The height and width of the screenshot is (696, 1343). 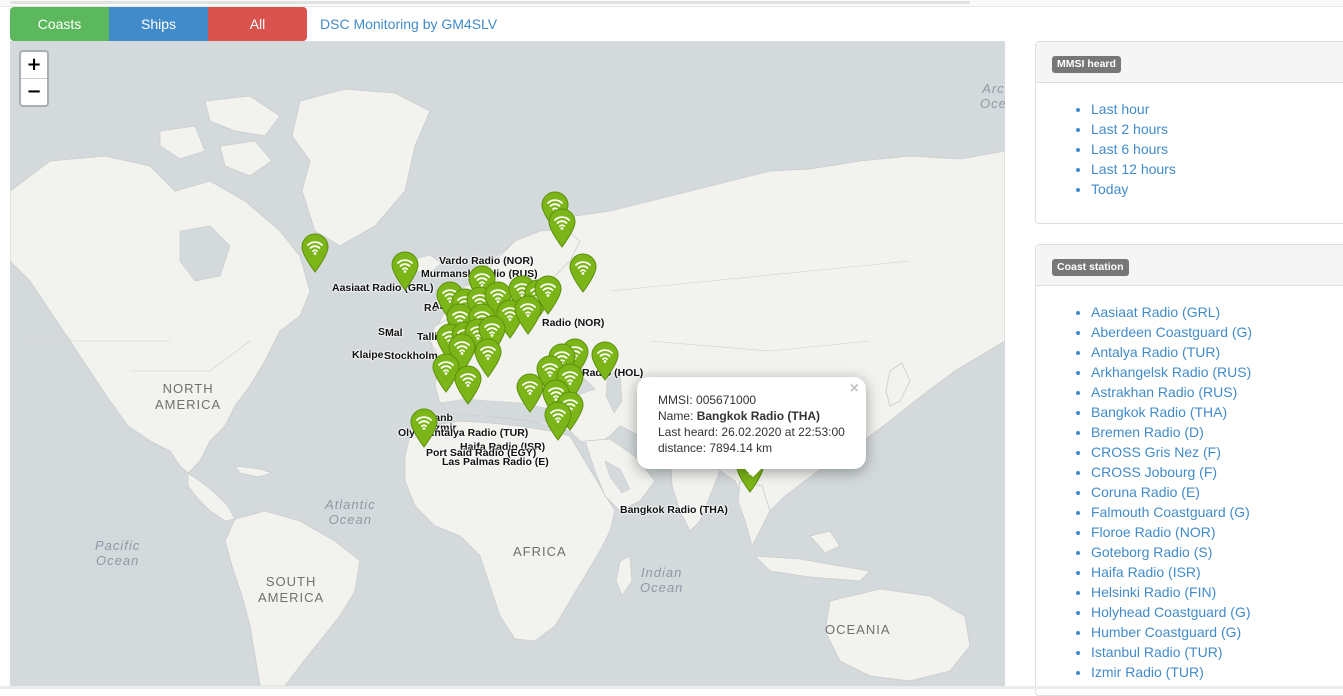 I want to click on station-label: Klaipe, so click(x=368, y=355).